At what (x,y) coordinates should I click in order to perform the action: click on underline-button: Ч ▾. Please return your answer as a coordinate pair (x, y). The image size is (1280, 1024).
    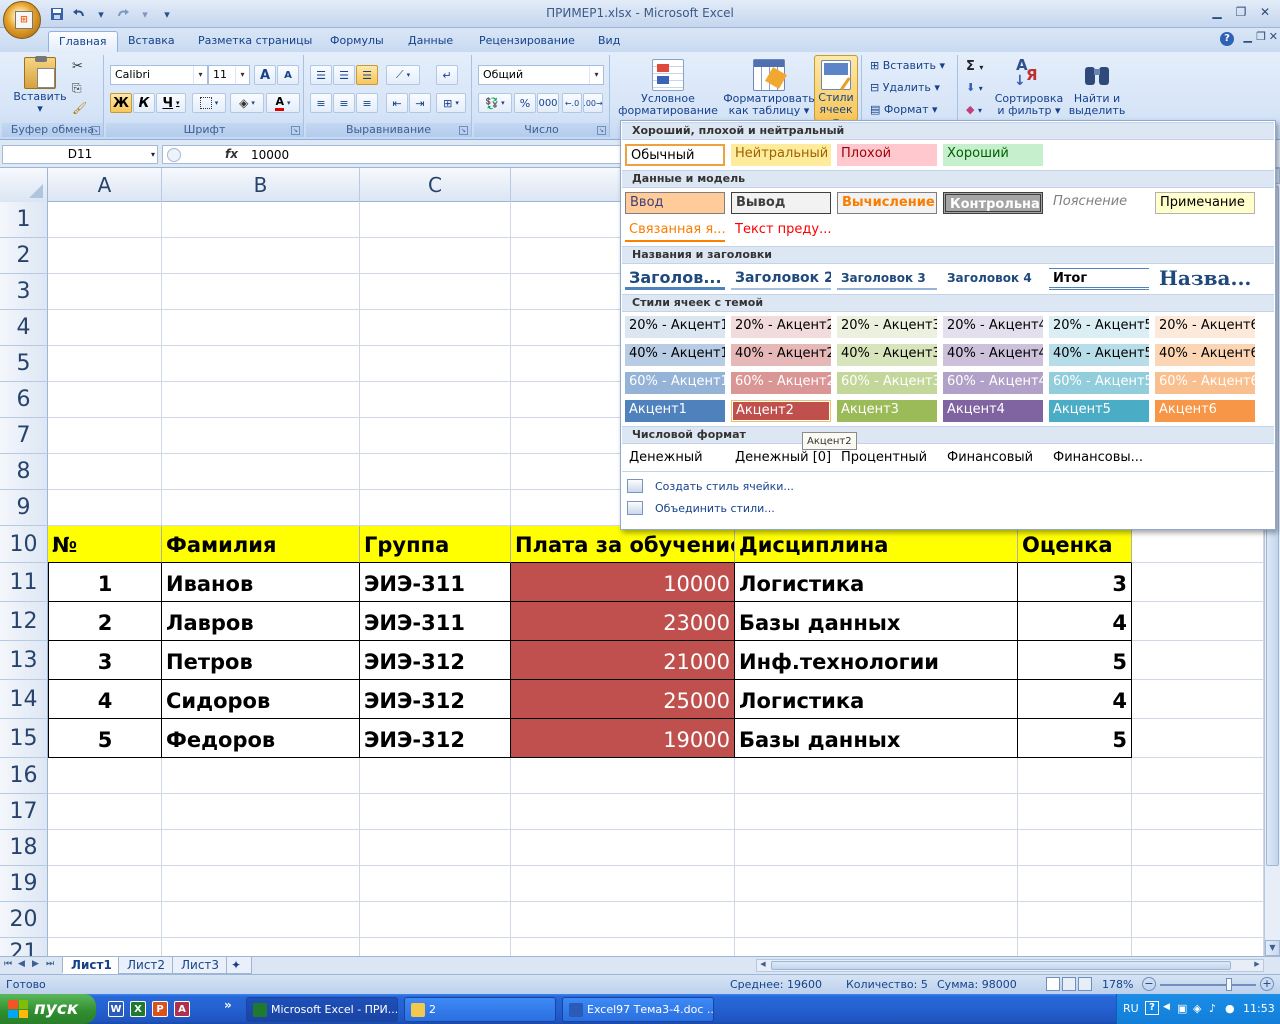
    Looking at the image, I should click on (171, 103).